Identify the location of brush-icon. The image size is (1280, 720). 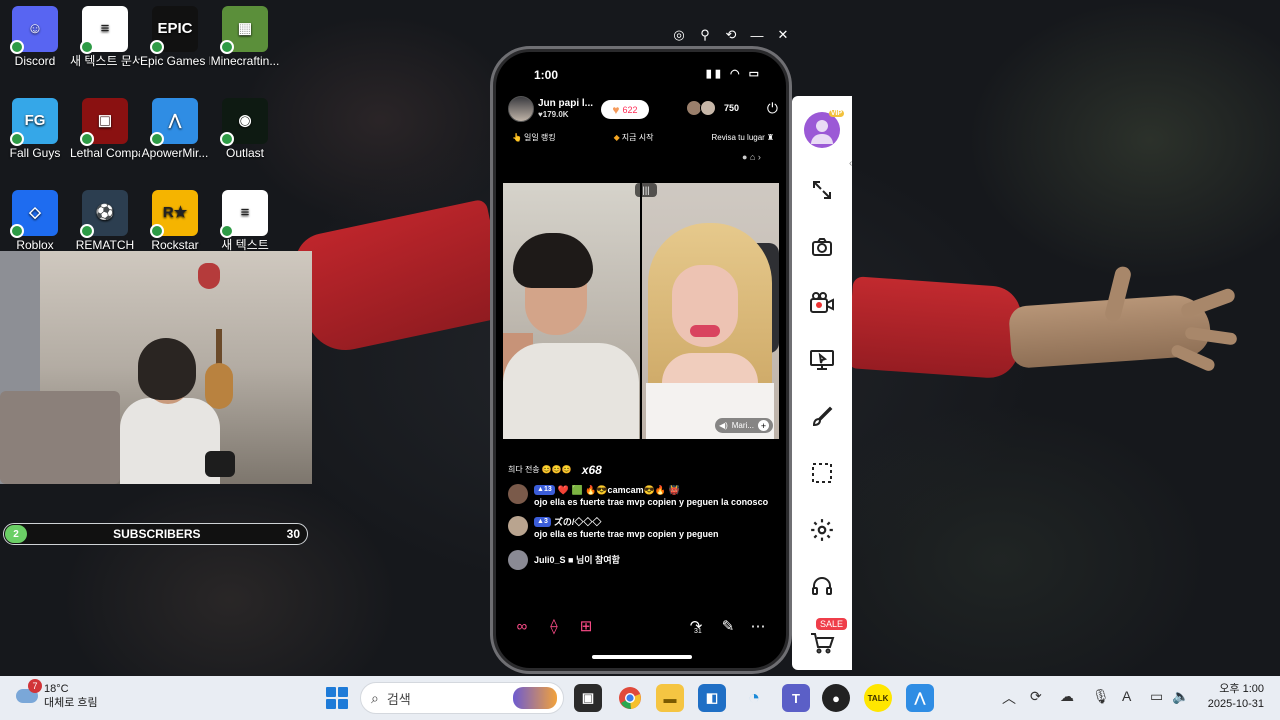
(822, 417).